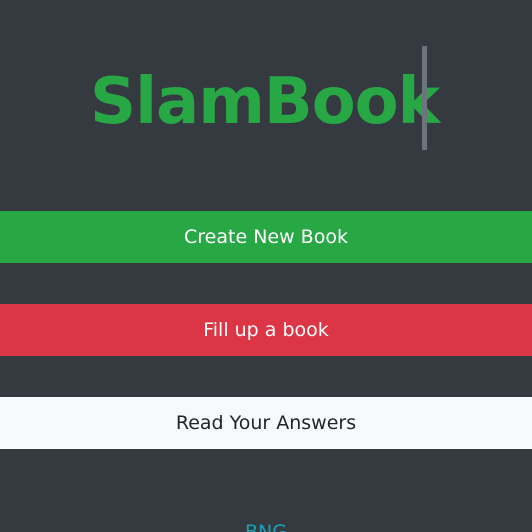 The width and height of the screenshot is (532, 532). Describe the element at coordinates (266, 237) in the screenshot. I see `create-new-book-button: Create New Book` at that location.